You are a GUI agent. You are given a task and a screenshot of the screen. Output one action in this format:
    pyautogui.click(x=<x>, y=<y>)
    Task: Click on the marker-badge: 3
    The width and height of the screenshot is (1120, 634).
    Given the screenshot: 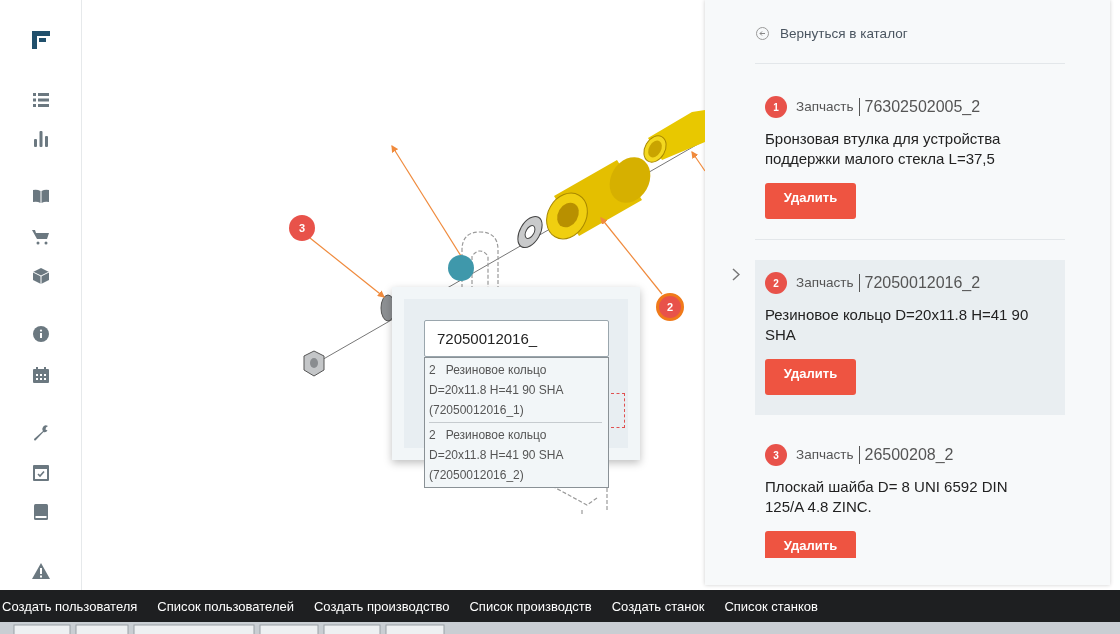 What is the action you would take?
    pyautogui.click(x=302, y=228)
    